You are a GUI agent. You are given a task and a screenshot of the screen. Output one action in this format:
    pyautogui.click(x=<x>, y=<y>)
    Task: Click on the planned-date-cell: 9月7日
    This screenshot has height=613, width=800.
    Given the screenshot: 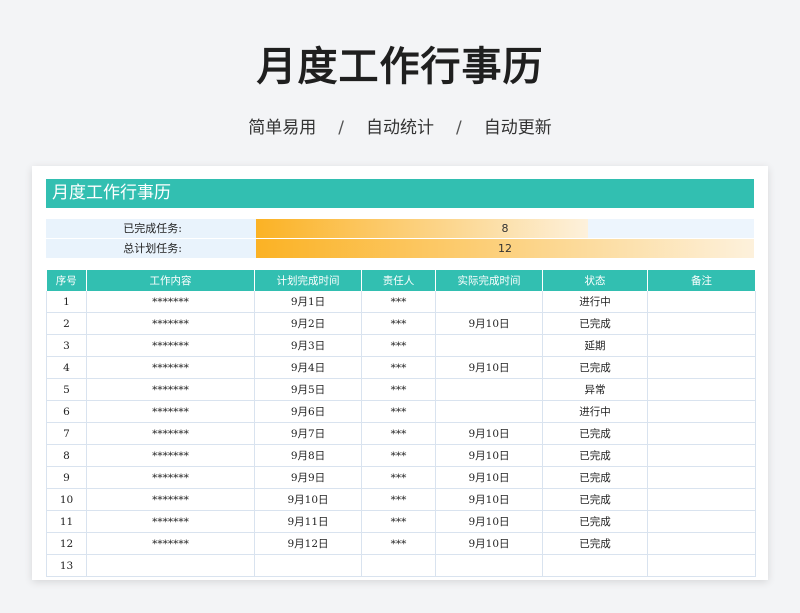 What is the action you would take?
    pyautogui.click(x=308, y=433)
    